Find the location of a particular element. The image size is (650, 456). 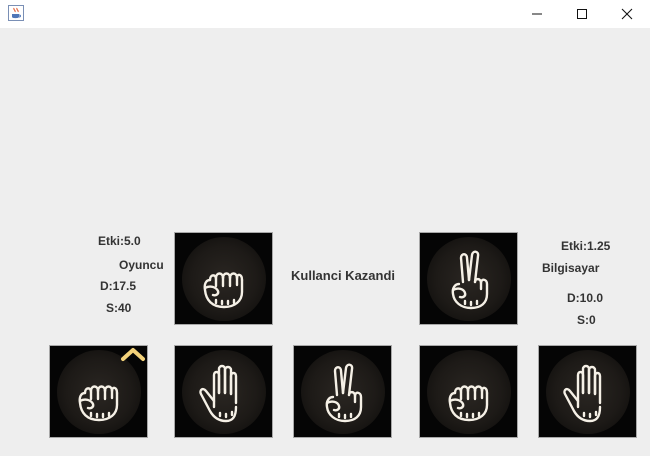

close-button is located at coordinates (627, 14).